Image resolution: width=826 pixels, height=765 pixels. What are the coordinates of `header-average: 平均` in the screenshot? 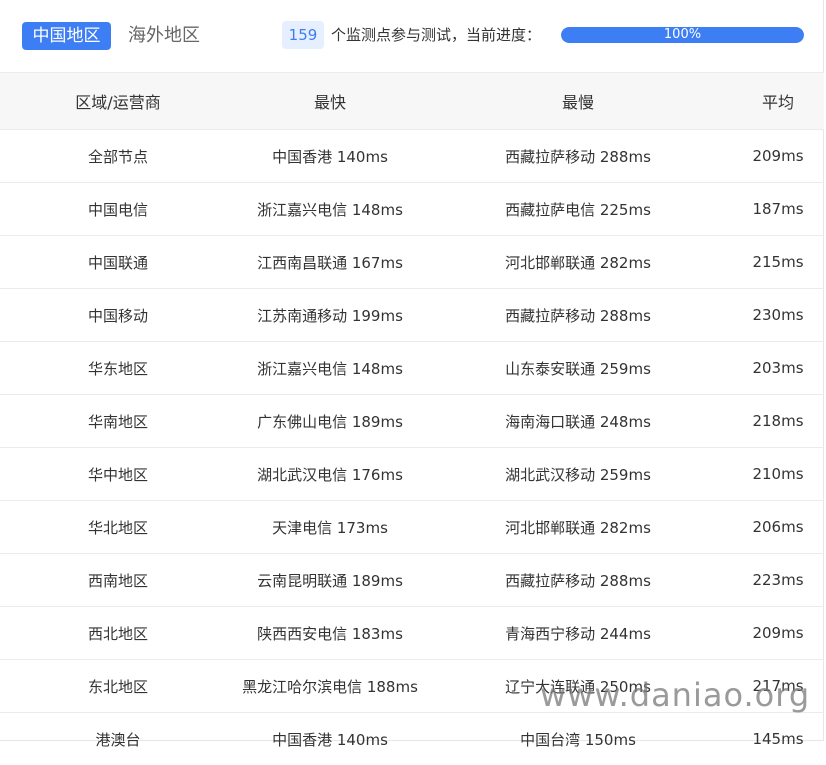 It's located at (778, 101).